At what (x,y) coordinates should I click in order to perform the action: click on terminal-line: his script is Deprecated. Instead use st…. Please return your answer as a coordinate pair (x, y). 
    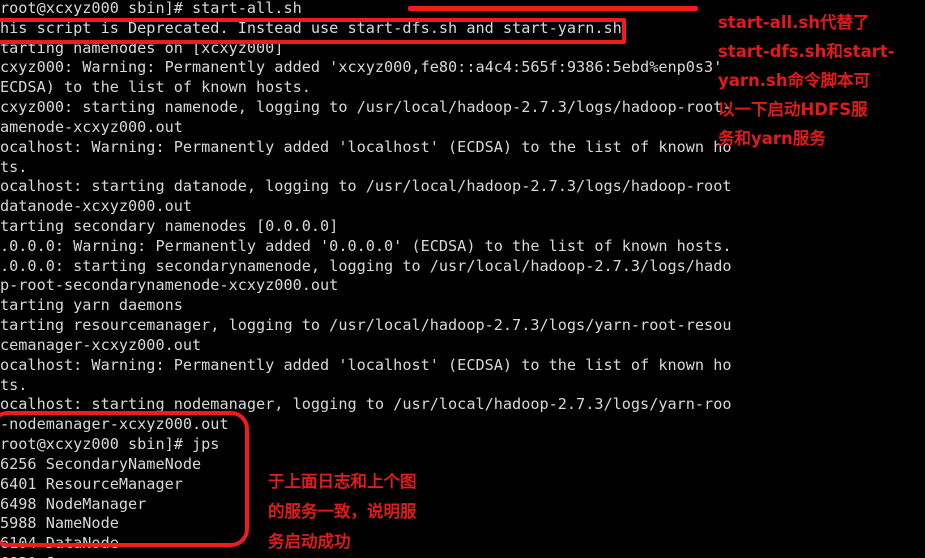
    Looking at the image, I should click on (311, 27).